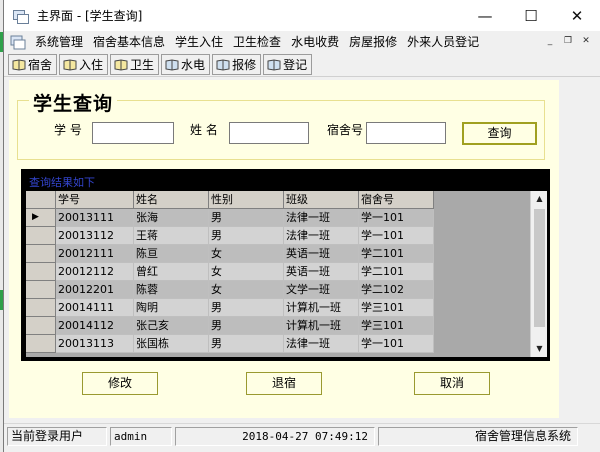 The height and width of the screenshot is (452, 600). I want to click on column-header-gender: 性别, so click(246, 200).